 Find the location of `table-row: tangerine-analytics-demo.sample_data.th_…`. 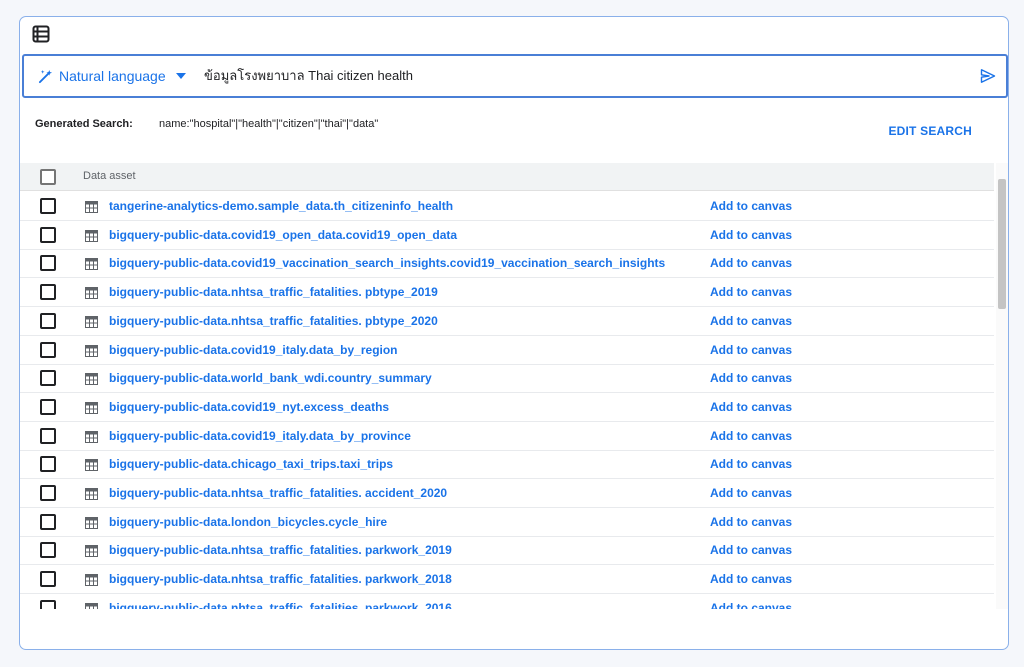

table-row: tangerine-analytics-demo.sample_data.th_… is located at coordinates (507, 206).